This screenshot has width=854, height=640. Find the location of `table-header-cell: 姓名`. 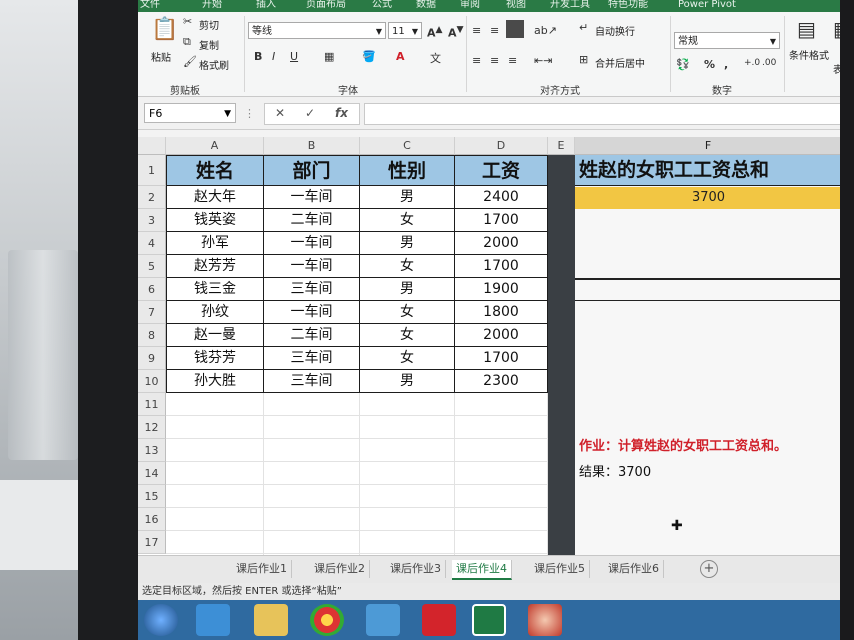

table-header-cell: 姓名 is located at coordinates (215, 170).